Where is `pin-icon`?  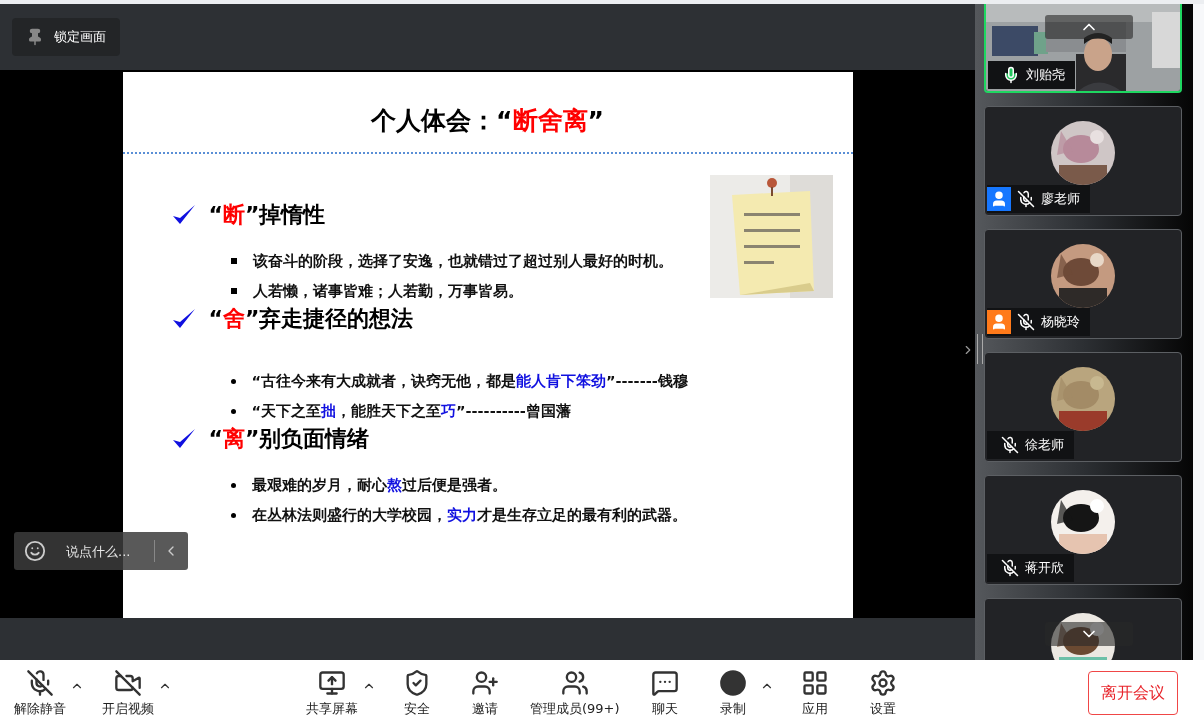 pin-icon is located at coordinates (35, 37).